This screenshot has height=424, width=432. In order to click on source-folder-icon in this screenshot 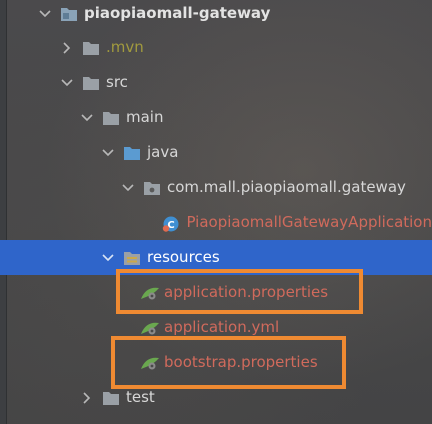, I will do `click(132, 153)`.